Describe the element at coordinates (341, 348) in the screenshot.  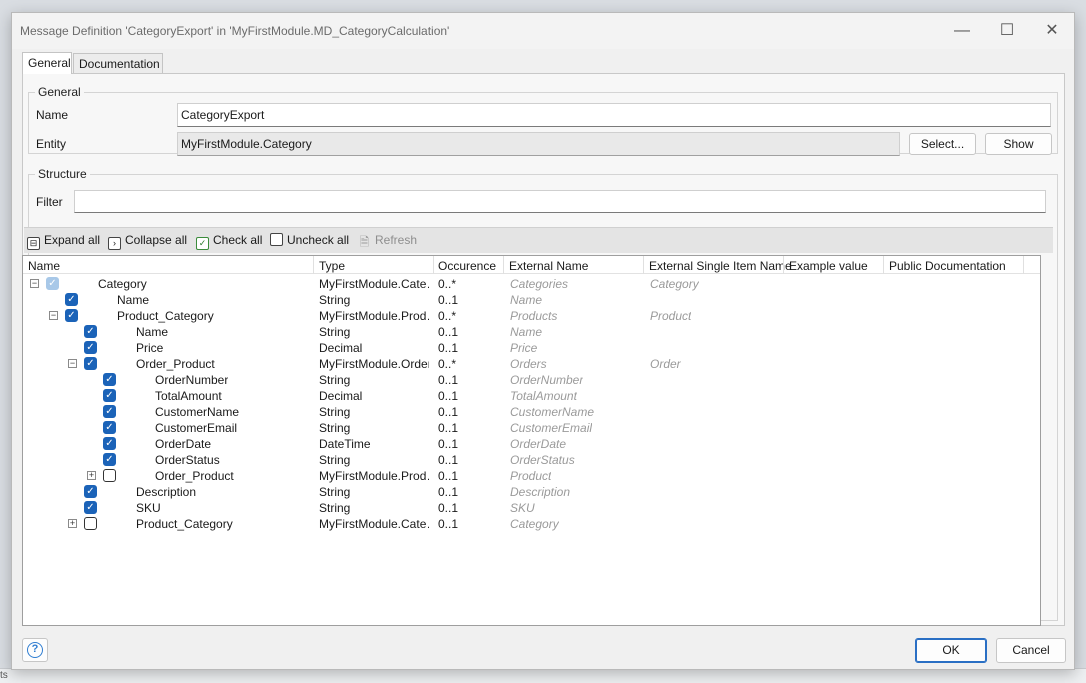
I see `row-type: Decimal` at that location.